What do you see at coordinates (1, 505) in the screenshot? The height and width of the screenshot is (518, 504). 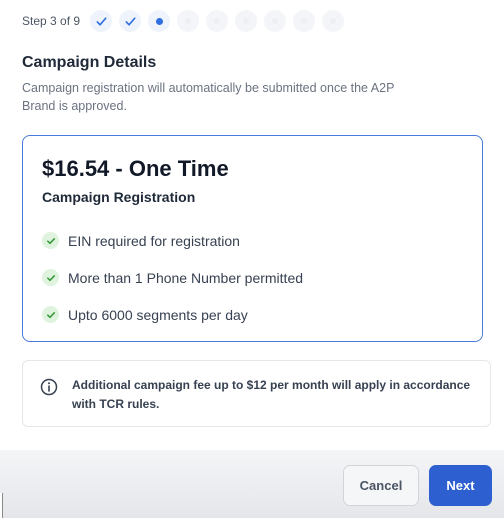 I see `window-corner` at bounding box center [1, 505].